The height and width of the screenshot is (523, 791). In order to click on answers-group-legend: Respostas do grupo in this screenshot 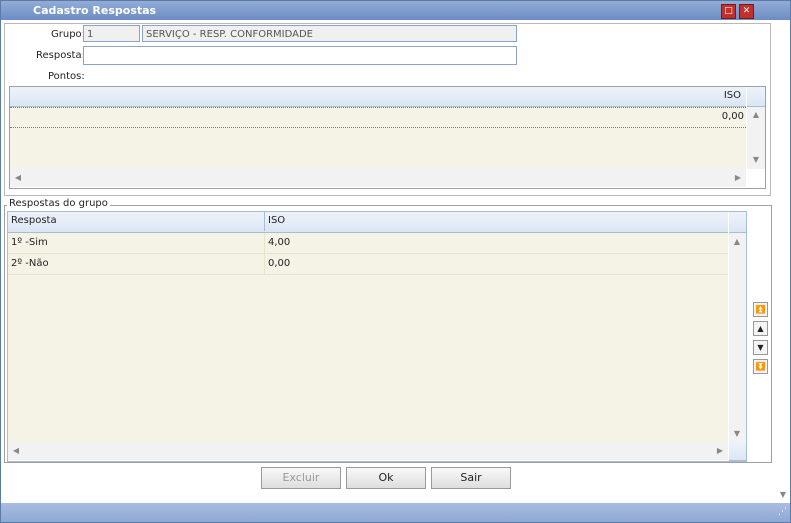, I will do `click(58, 203)`.